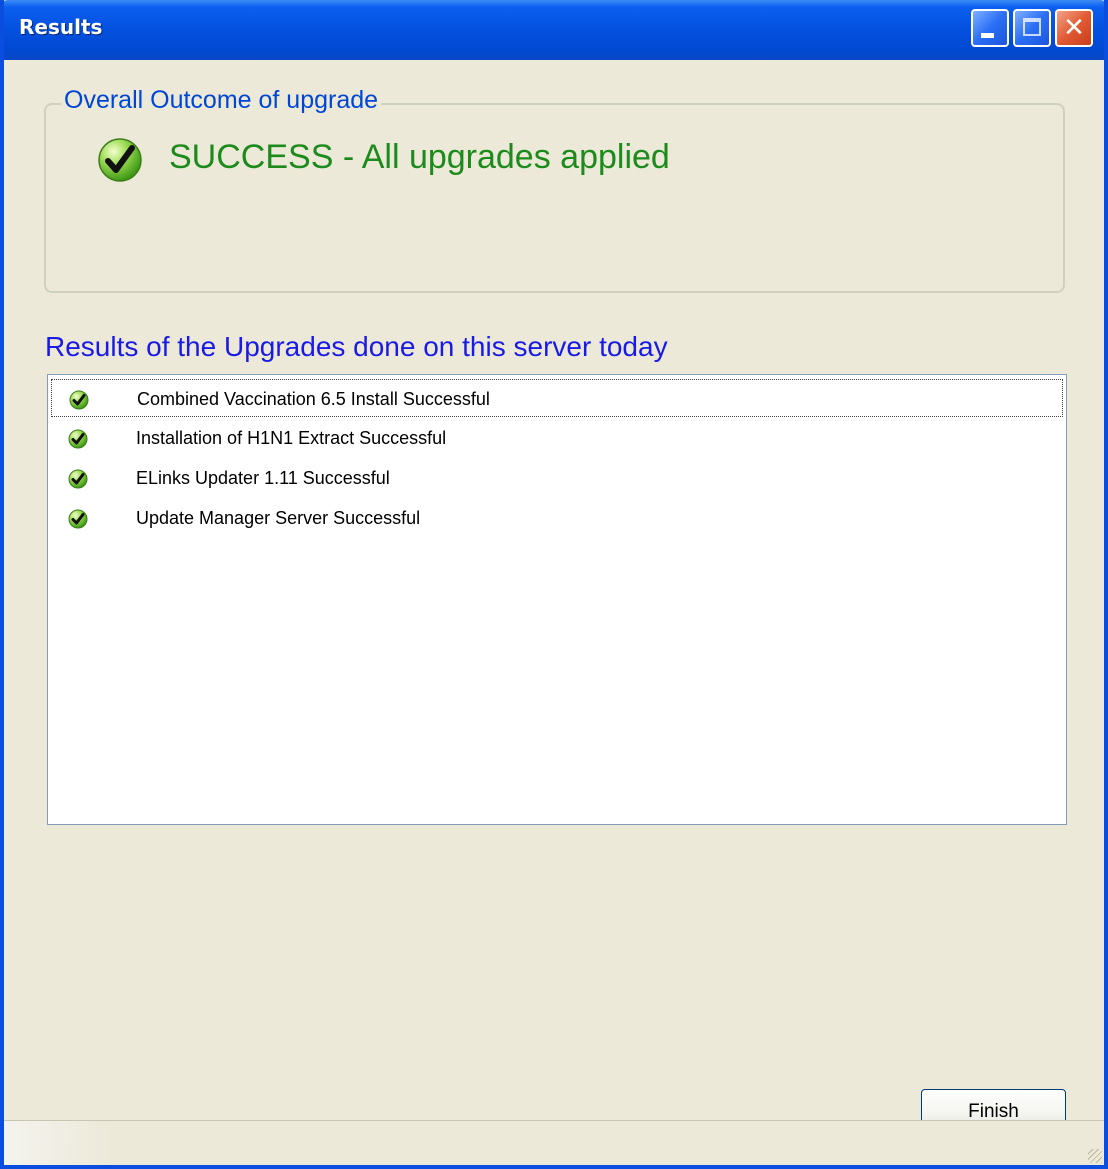 This screenshot has height=1169, width=1108. Describe the element at coordinates (557, 518) in the screenshot. I see `list-item: Update Manager Server Successful` at that location.